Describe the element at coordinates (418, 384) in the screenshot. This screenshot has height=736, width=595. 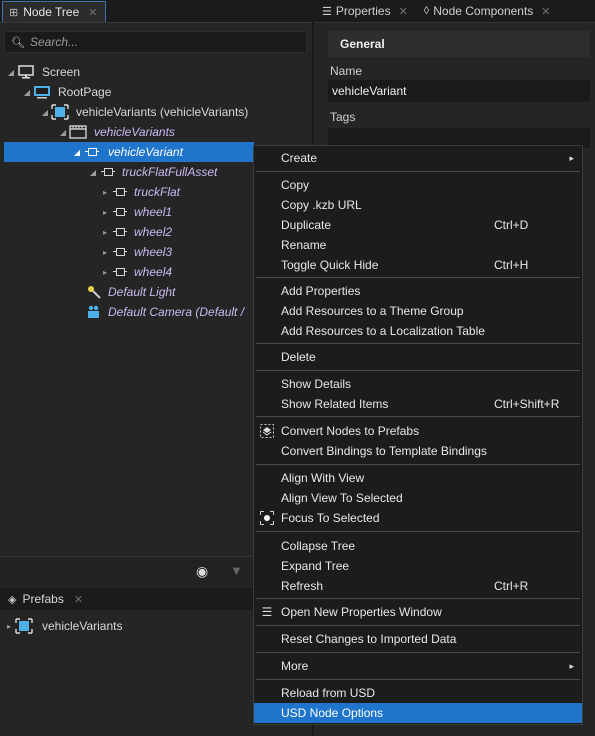
I see `menu-item-show-details: Show Details` at that location.